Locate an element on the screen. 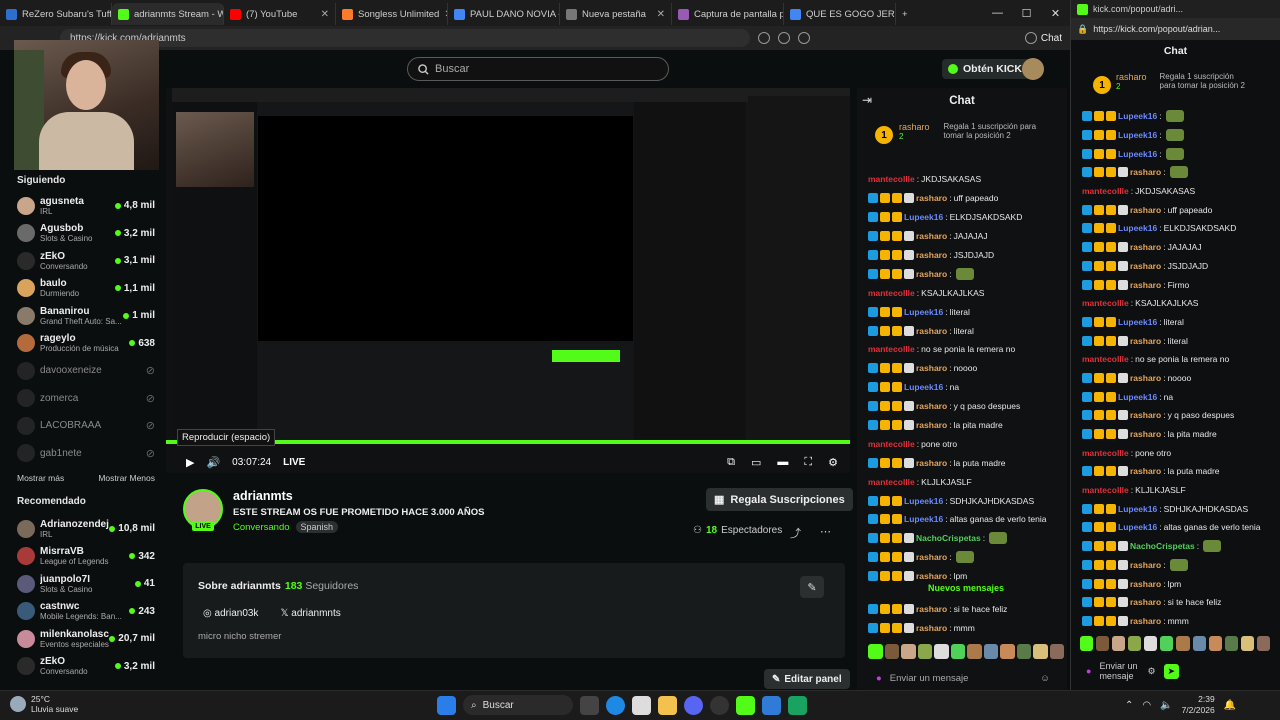  browser-tab: Songless Unlimited✕ is located at coordinates (392, 14).